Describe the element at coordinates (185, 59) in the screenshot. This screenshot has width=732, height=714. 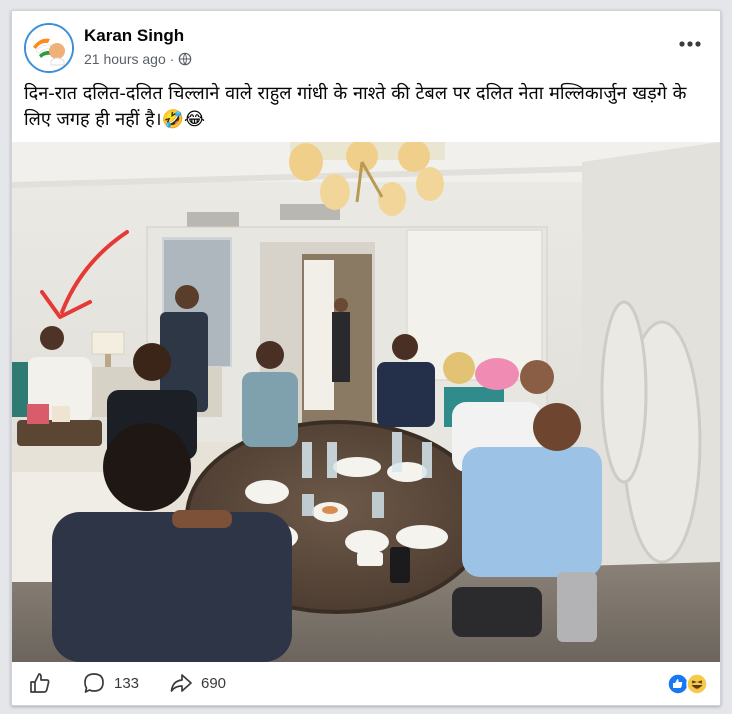
I see `globe-icon` at that location.